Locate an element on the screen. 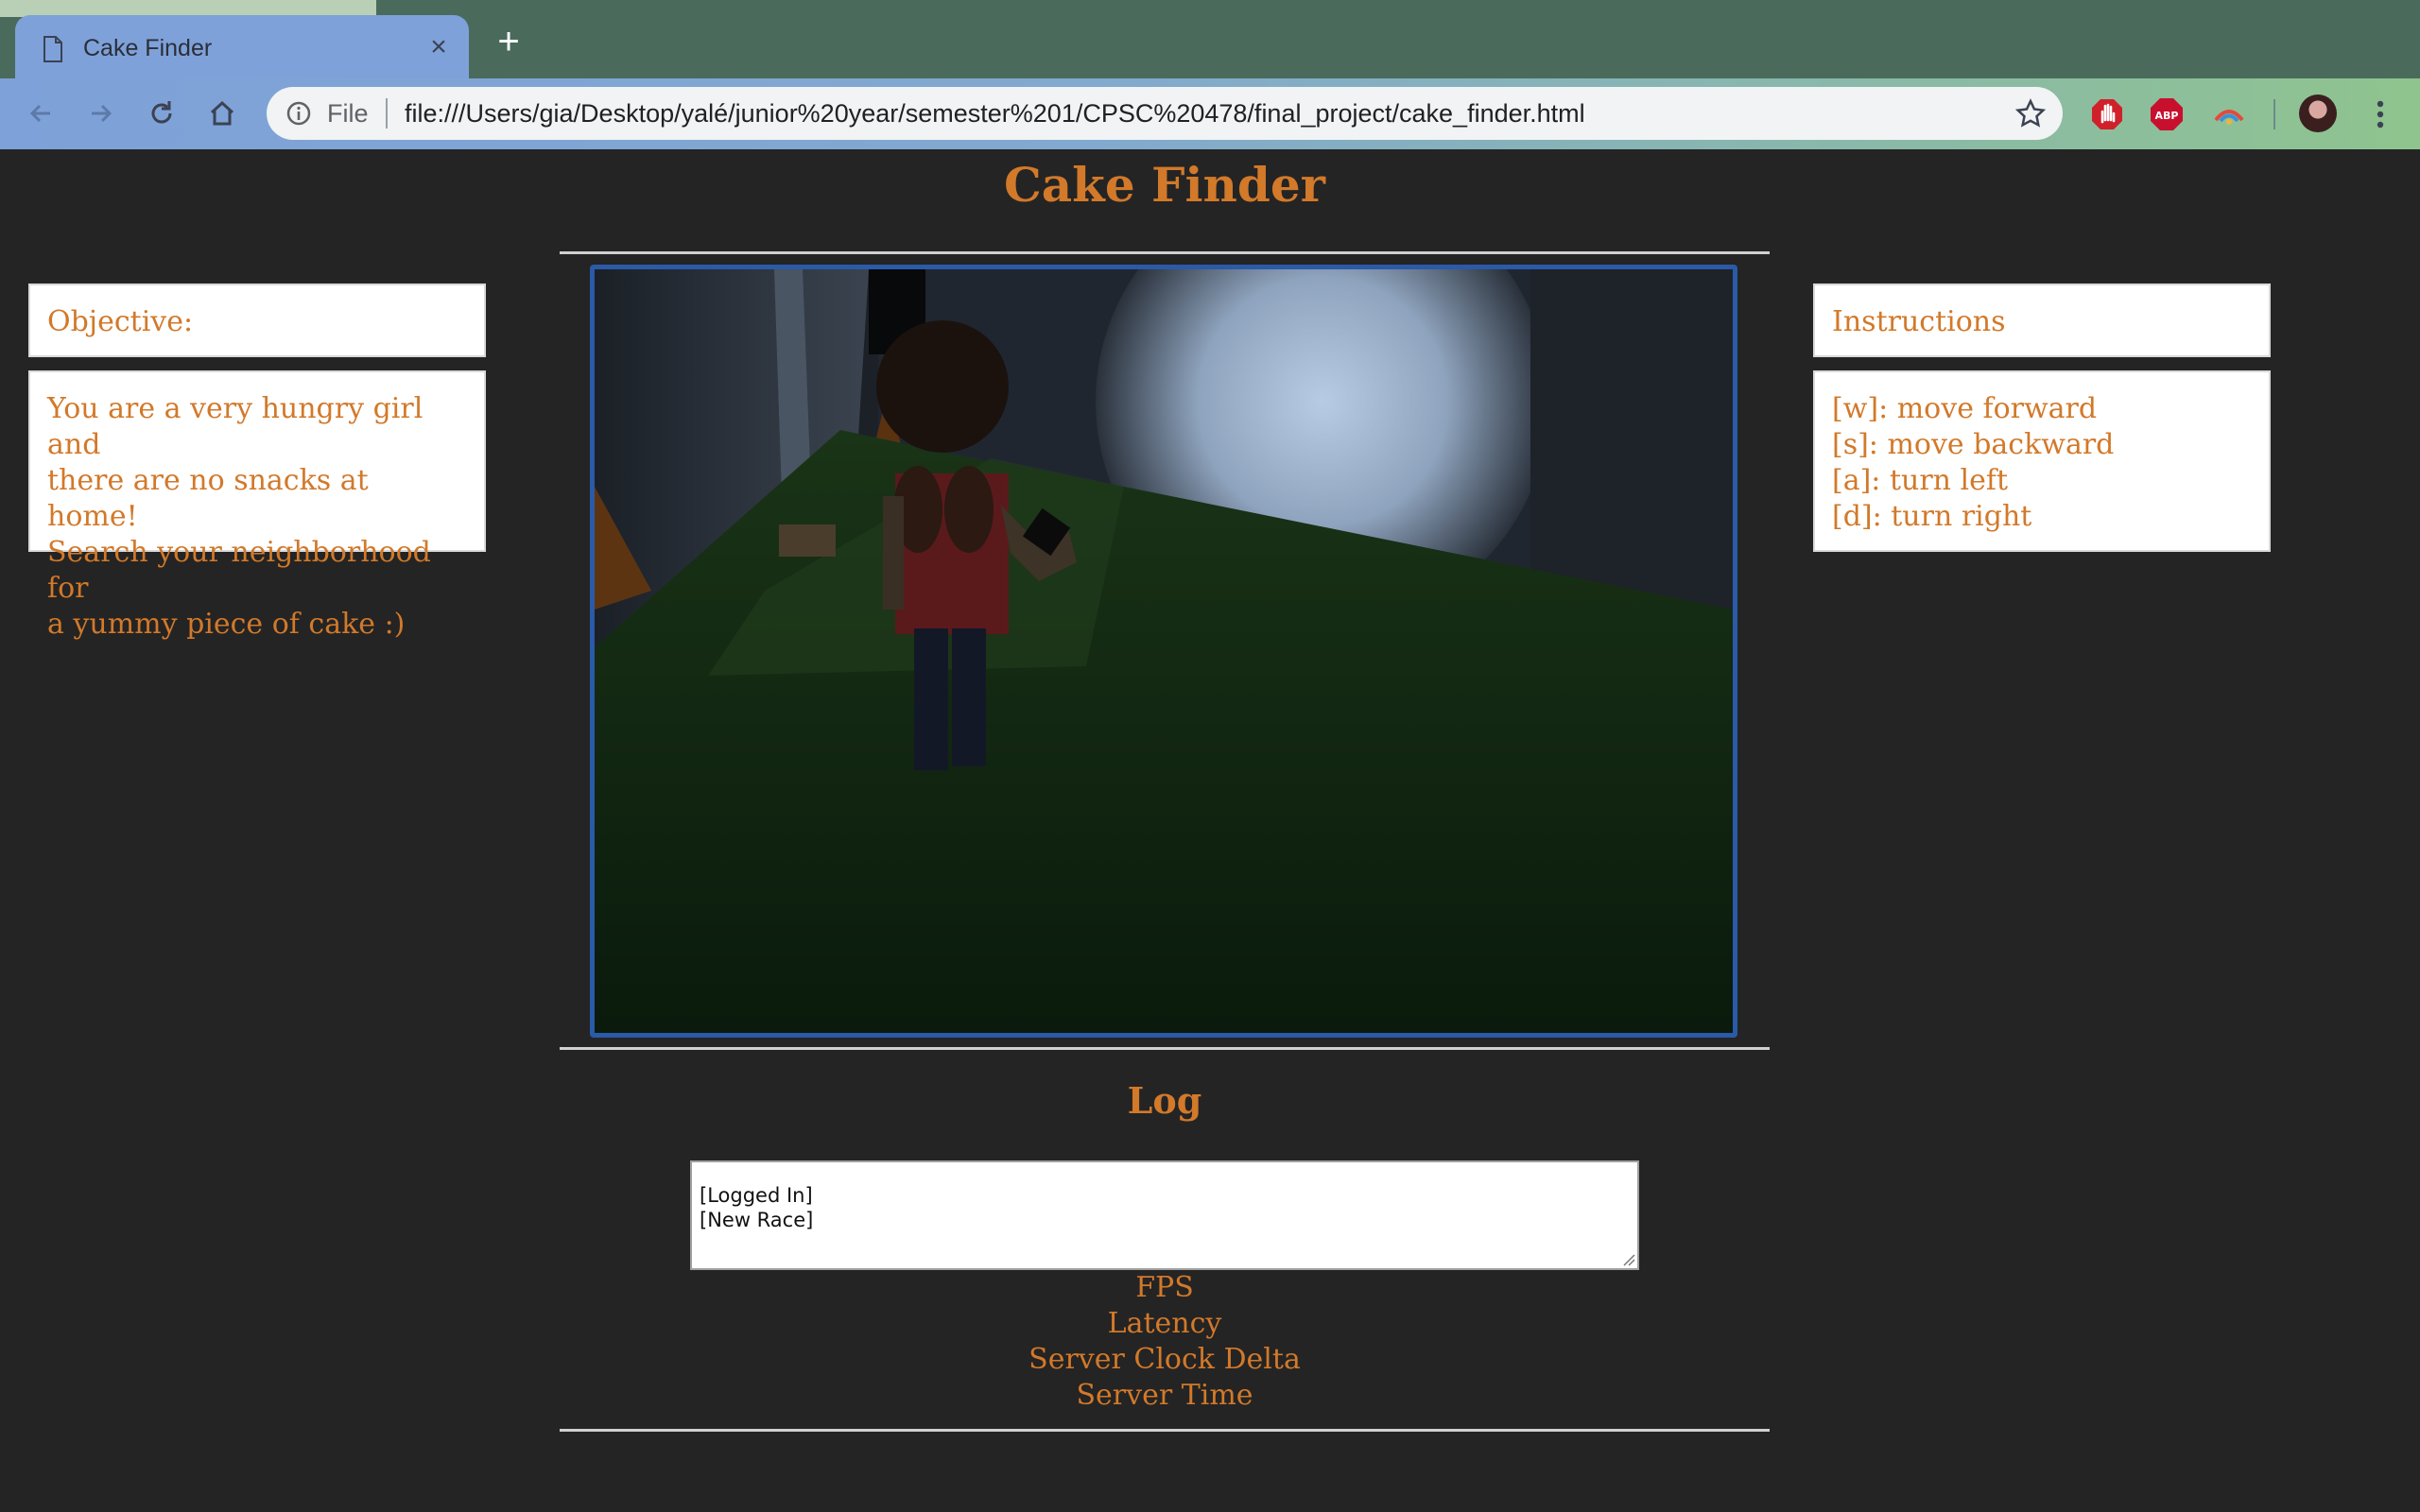 The height and width of the screenshot is (1512, 2420). tab-bar: Cake Finder × + is located at coordinates (1210, 39).